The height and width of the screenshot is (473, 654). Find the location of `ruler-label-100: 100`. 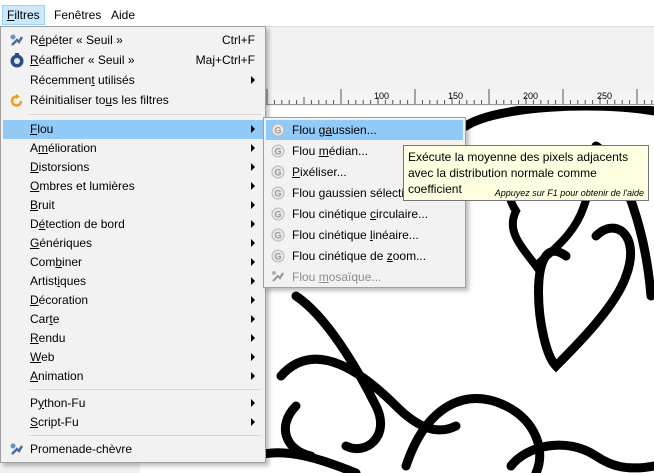

ruler-label-100: 100 is located at coordinates (381, 96).